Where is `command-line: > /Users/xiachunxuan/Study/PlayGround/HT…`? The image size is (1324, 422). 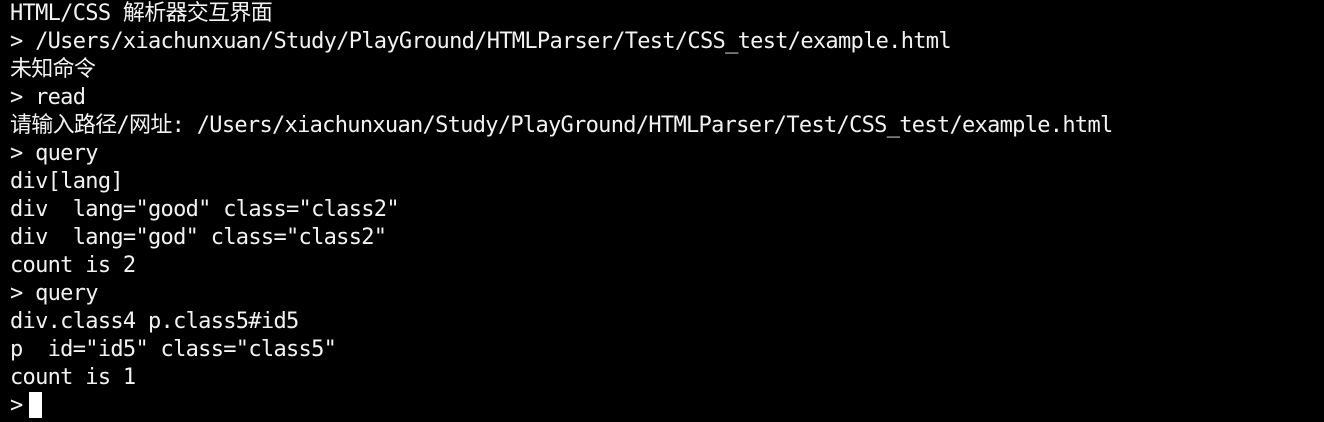
command-line: > /Users/xiachunxuan/Study/PlayGround/HT… is located at coordinates (481, 41).